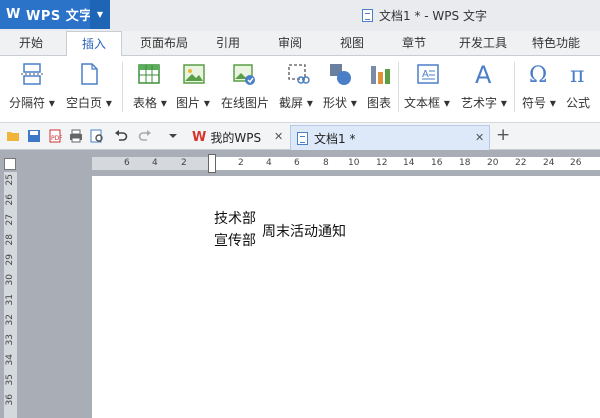 The width and height of the screenshot is (600, 418). What do you see at coordinates (427, 103) in the screenshot?
I see `textbox-label: 文本框 ▾` at bounding box center [427, 103].